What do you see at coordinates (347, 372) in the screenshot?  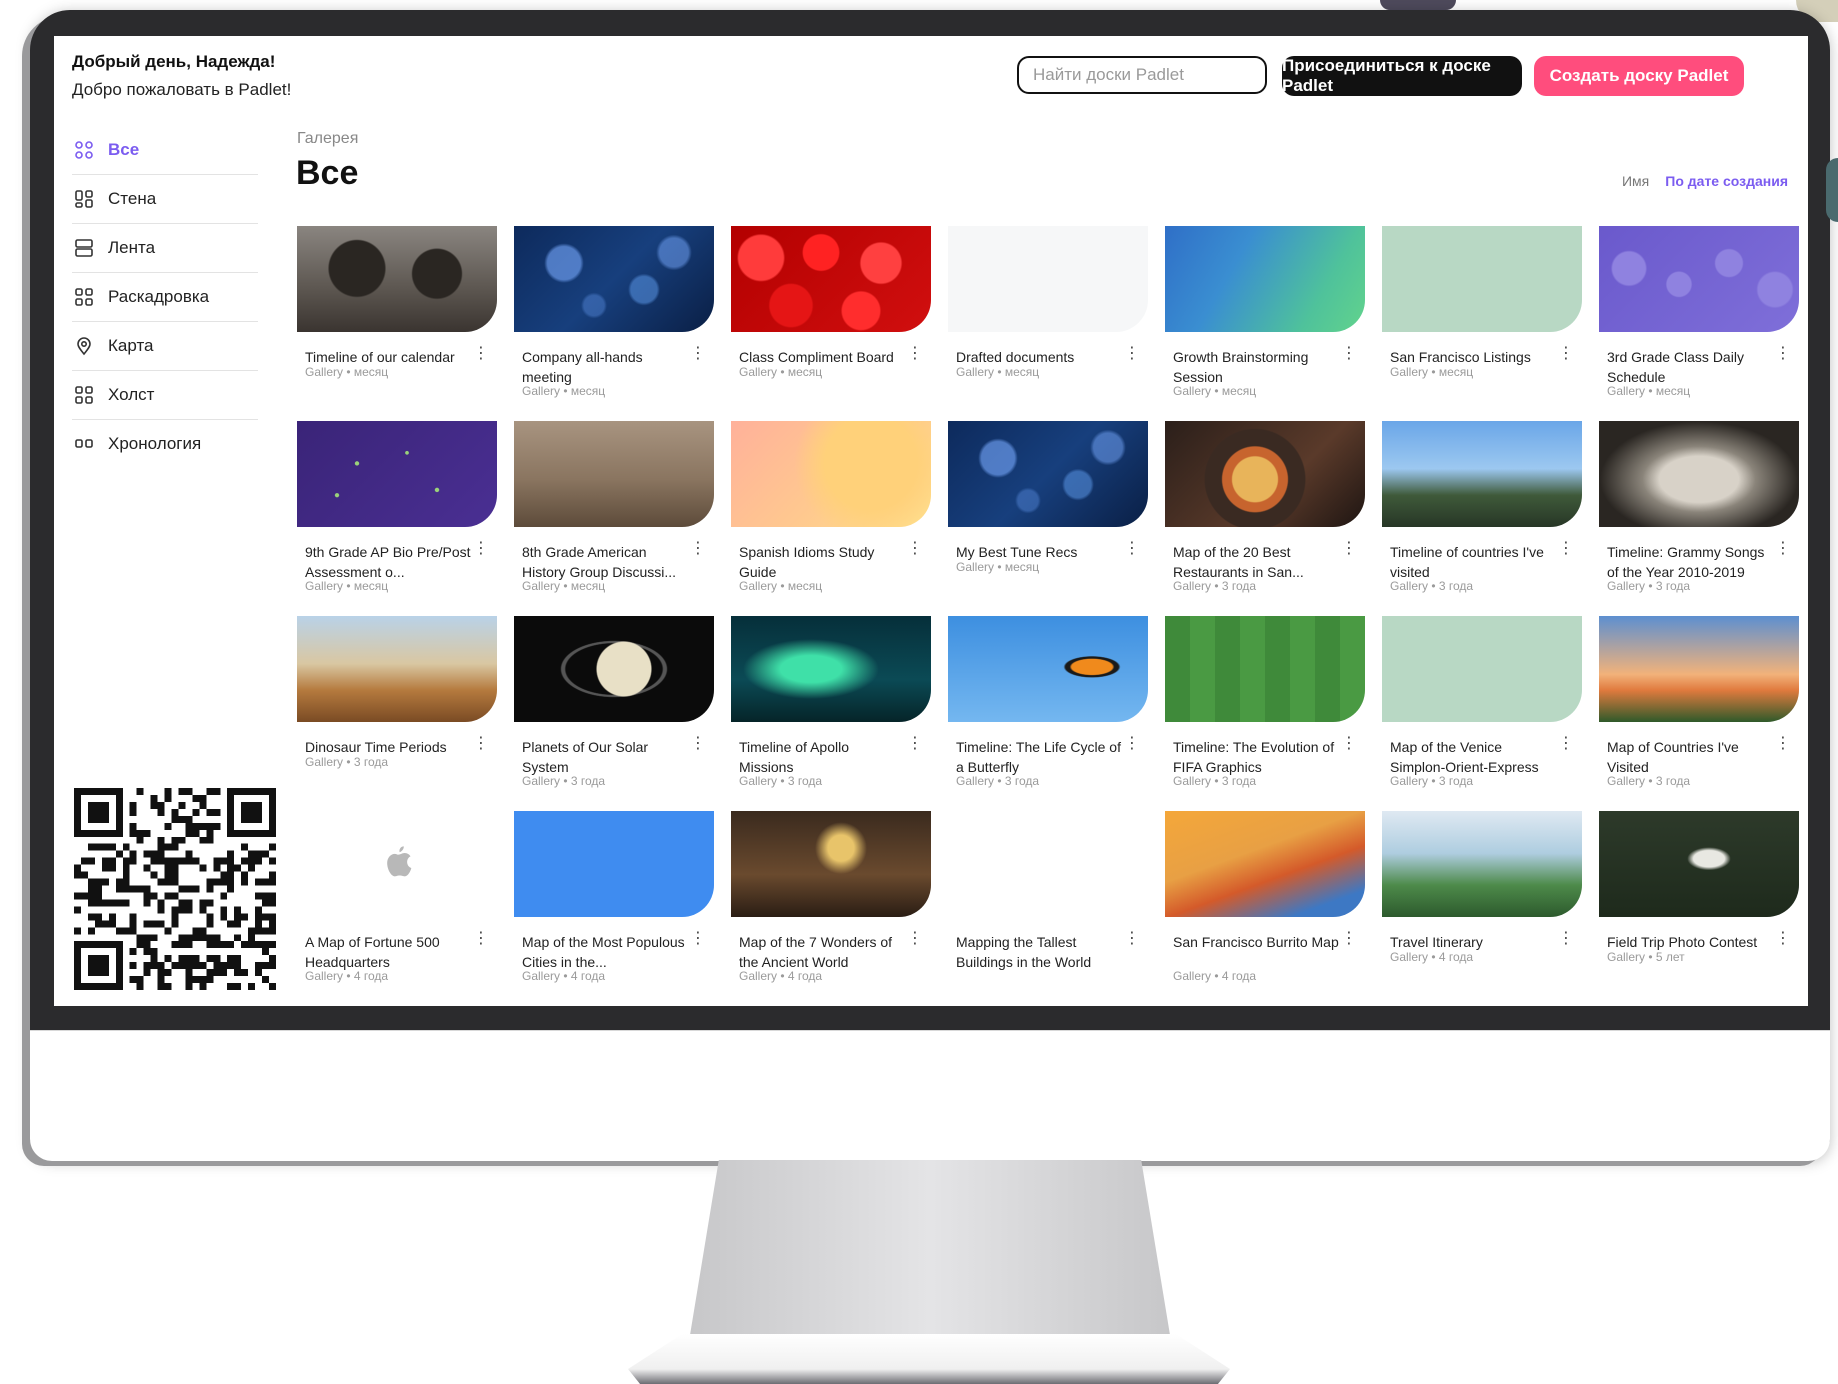 I see `padlet-meta: Gallery • месяц` at bounding box center [347, 372].